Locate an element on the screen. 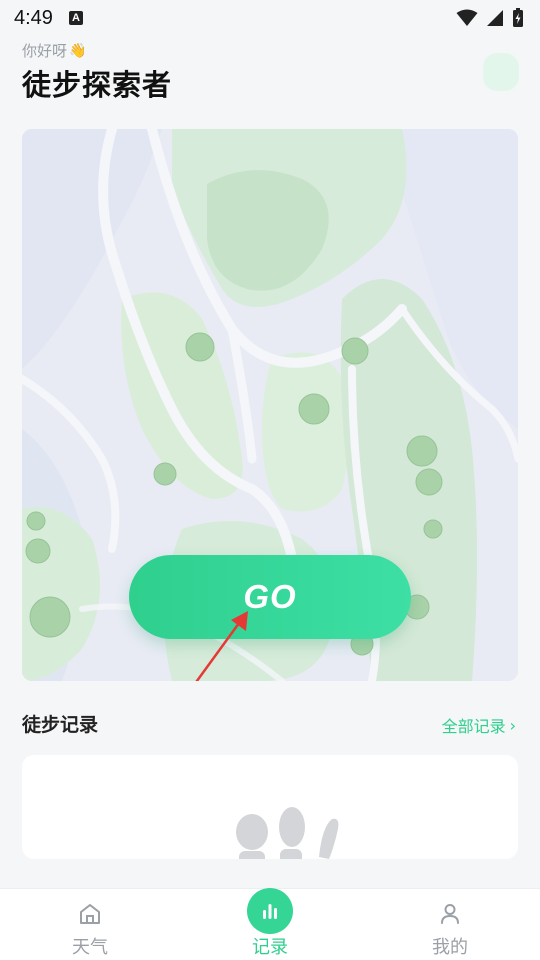 Image resolution: width=540 pixels, height=960 pixels. home-icon is located at coordinates (90, 914).